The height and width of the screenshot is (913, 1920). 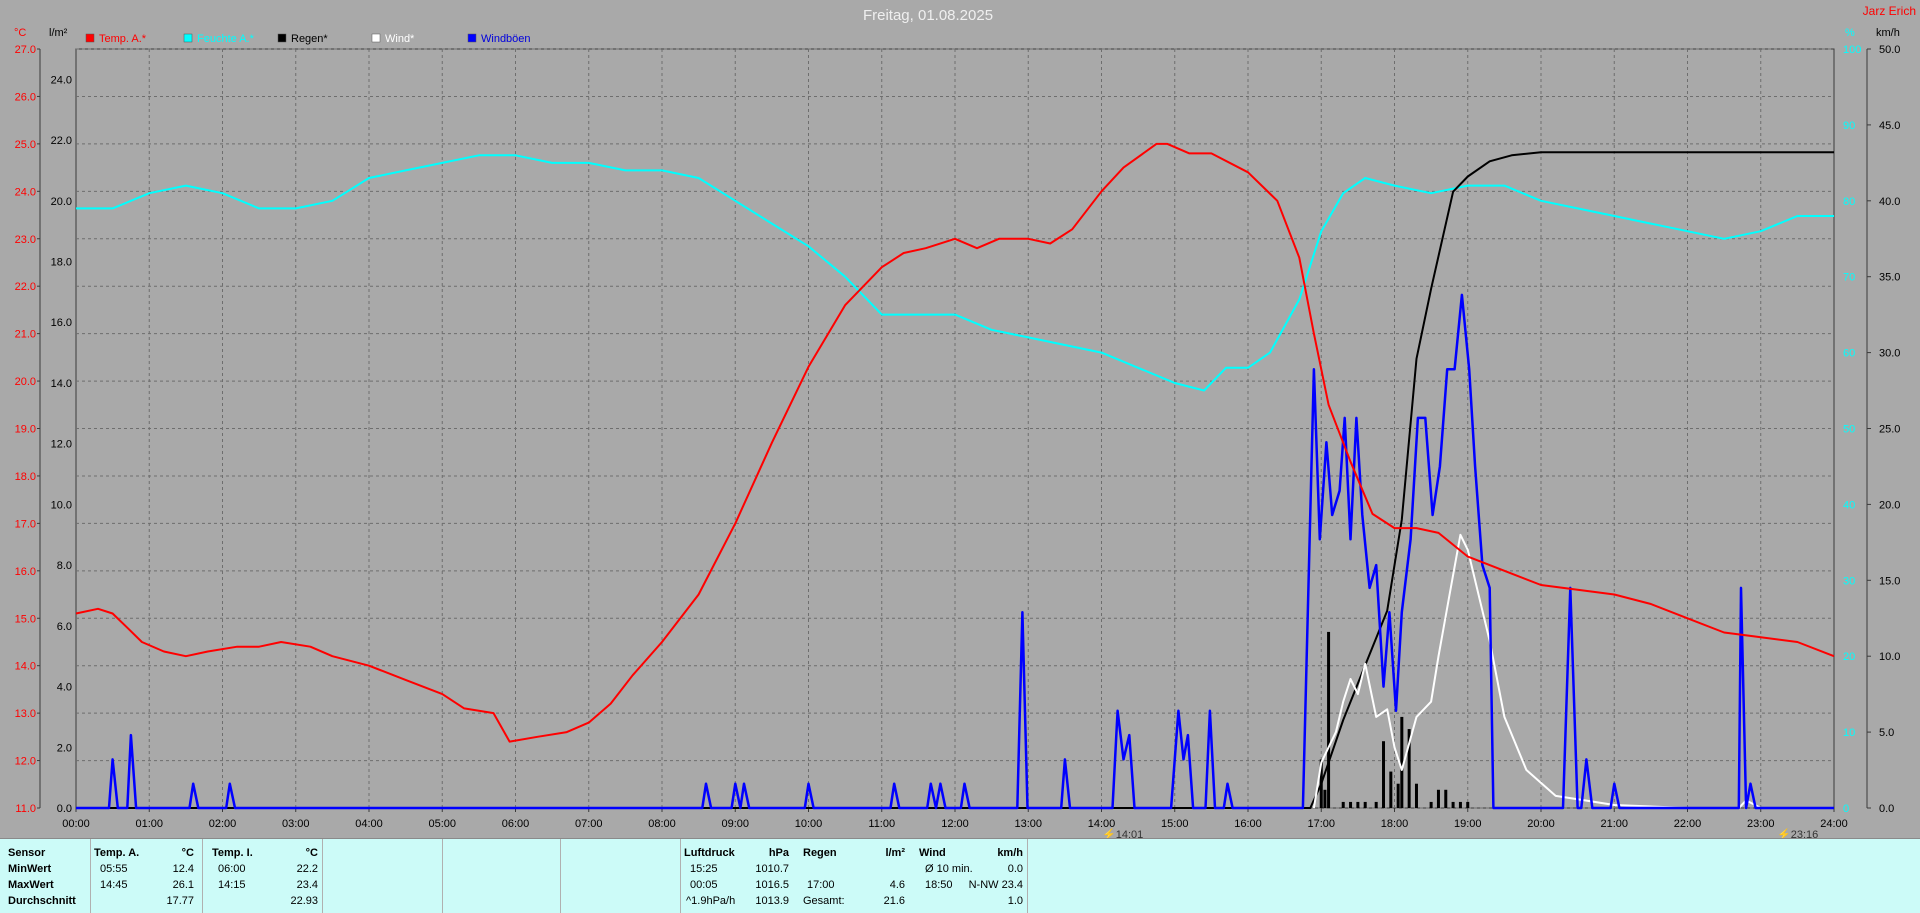 What do you see at coordinates (309, 39) in the screenshot?
I see `legend-label: Regen*` at bounding box center [309, 39].